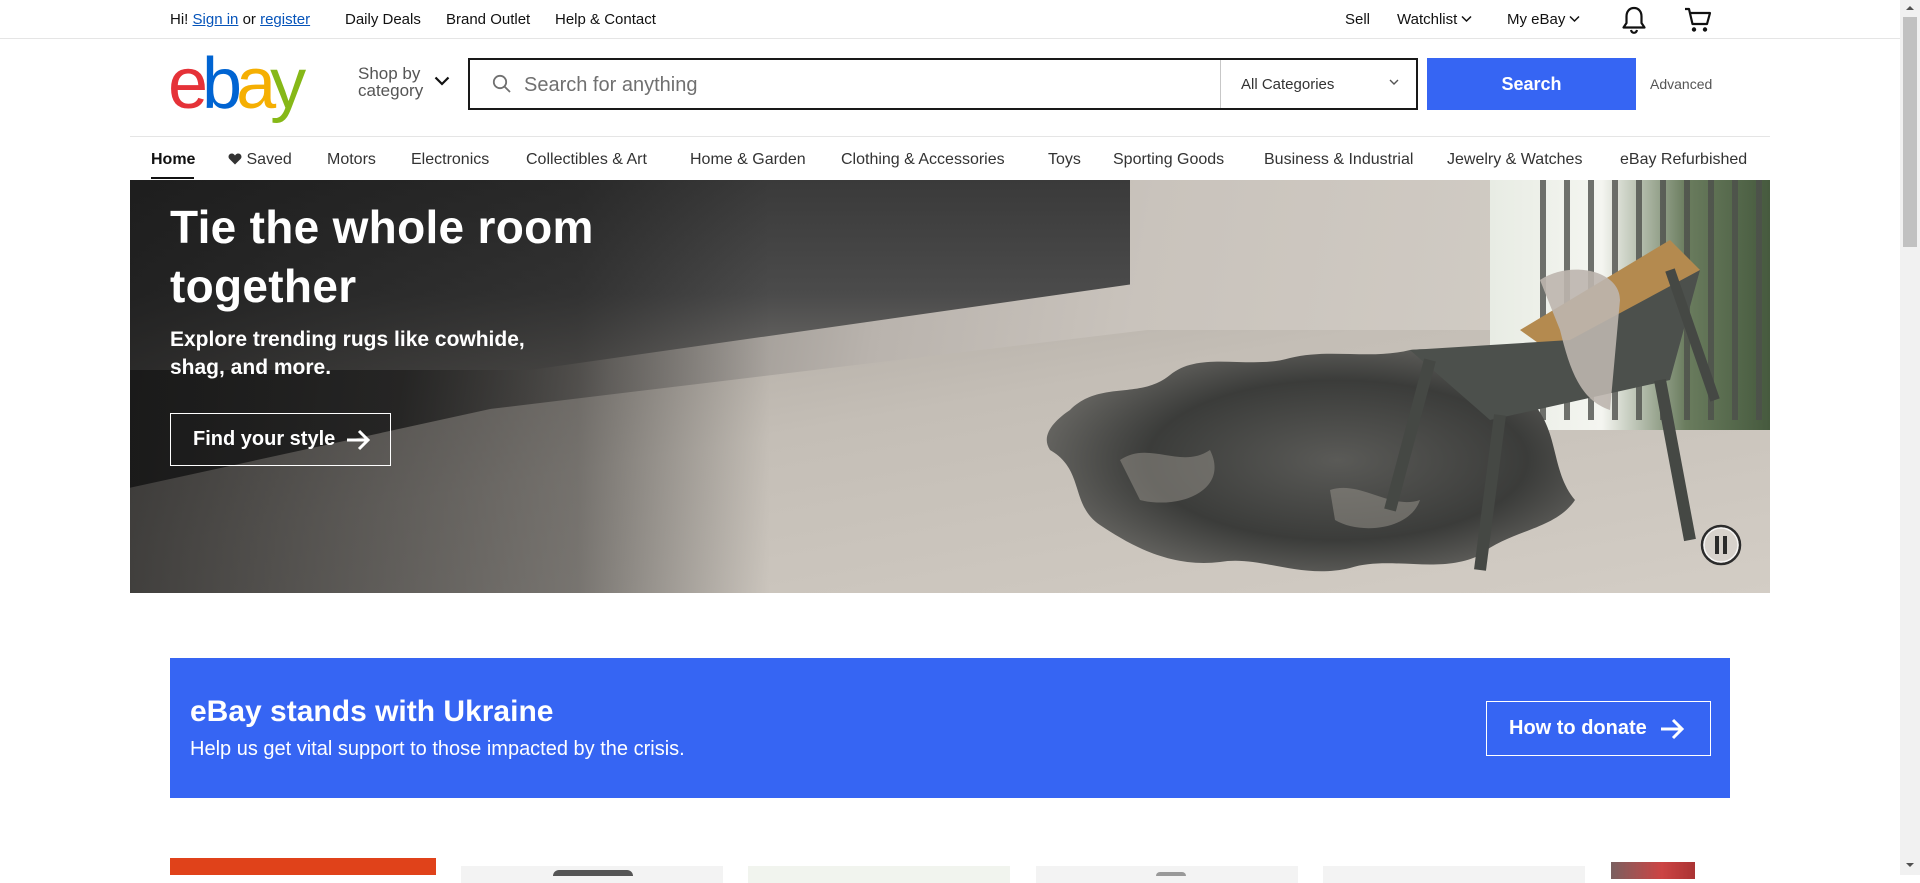 This screenshot has width=1920, height=883. What do you see at coordinates (501, 83) in the screenshot?
I see `search-icon` at bounding box center [501, 83].